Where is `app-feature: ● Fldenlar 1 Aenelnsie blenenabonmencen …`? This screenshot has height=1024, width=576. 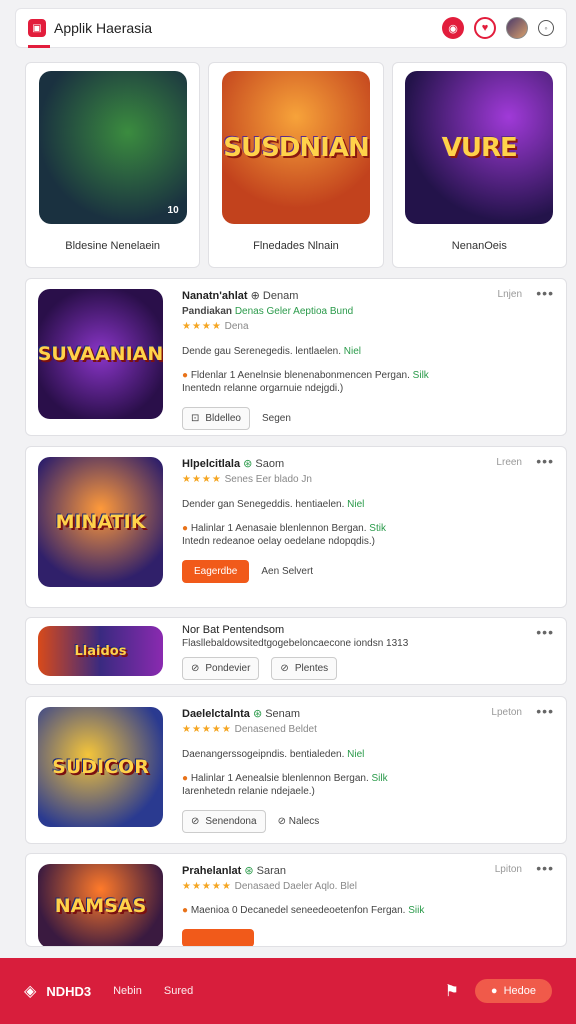 app-feature: ● Fldenlar 1 Aenelnsie blenenabonmencen … is located at coordinates (305, 382).